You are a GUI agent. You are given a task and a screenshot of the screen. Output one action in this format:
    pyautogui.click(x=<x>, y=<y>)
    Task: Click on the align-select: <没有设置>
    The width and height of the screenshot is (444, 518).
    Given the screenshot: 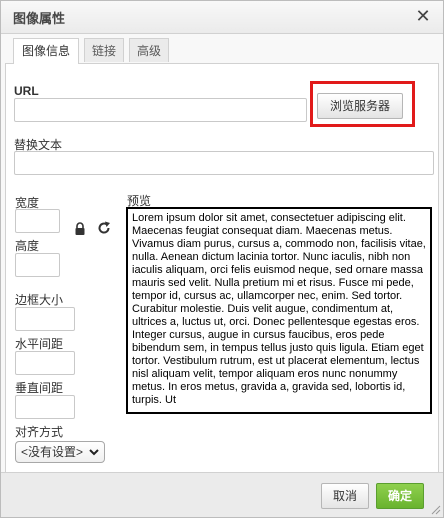 What is the action you would take?
    pyautogui.click(x=60, y=452)
    